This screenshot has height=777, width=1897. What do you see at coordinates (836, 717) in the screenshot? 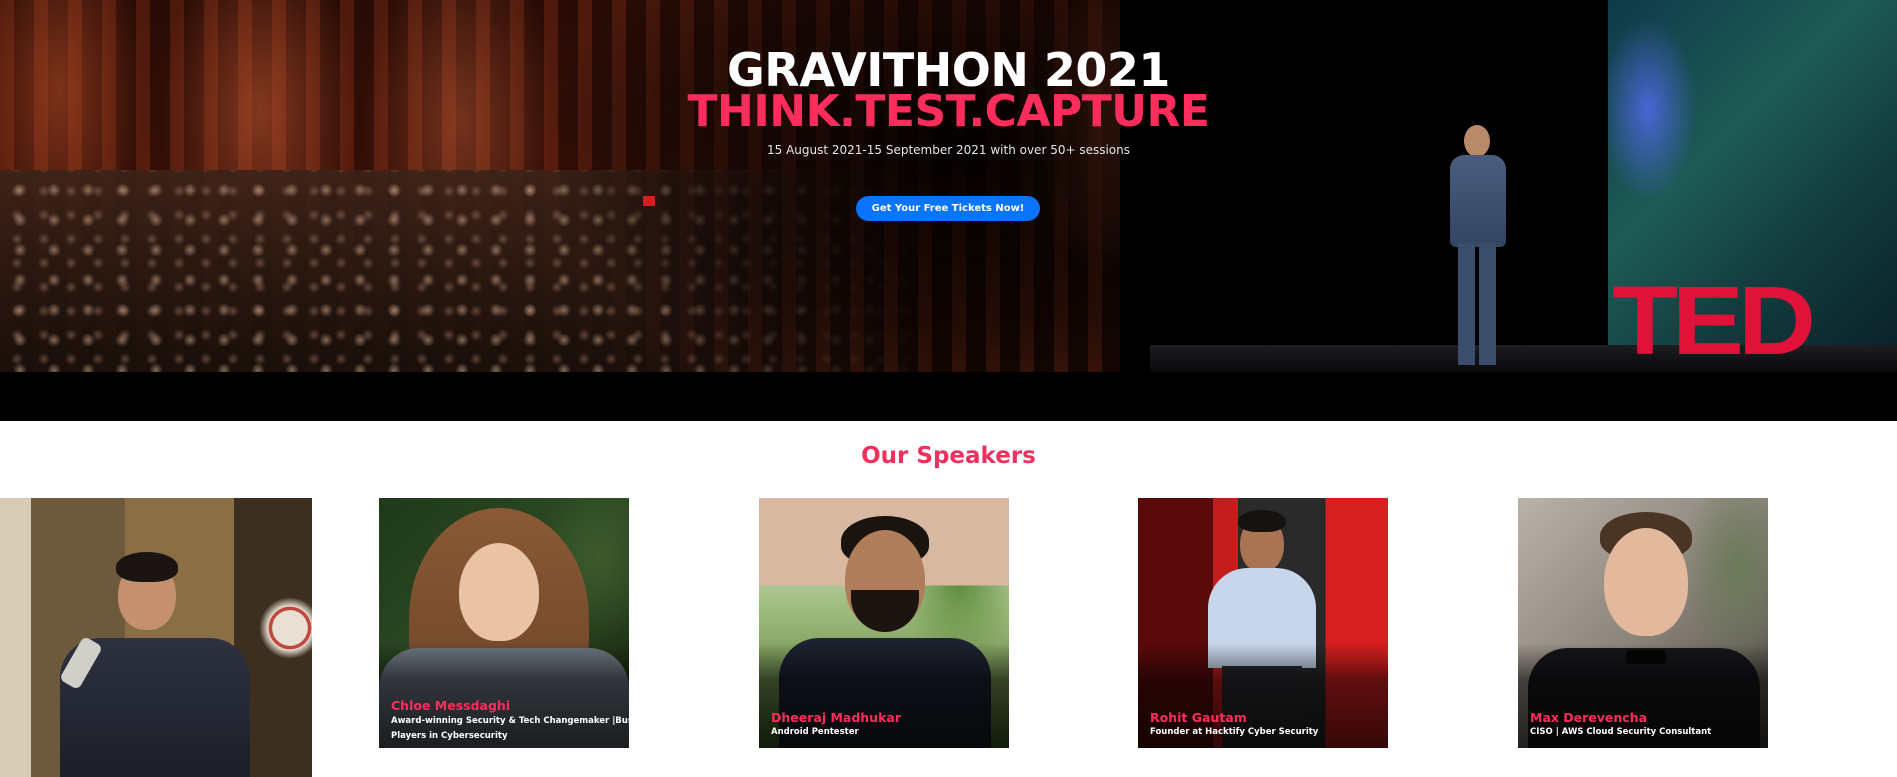
I see `speaker-name: Dheeraj Madhukar` at bounding box center [836, 717].